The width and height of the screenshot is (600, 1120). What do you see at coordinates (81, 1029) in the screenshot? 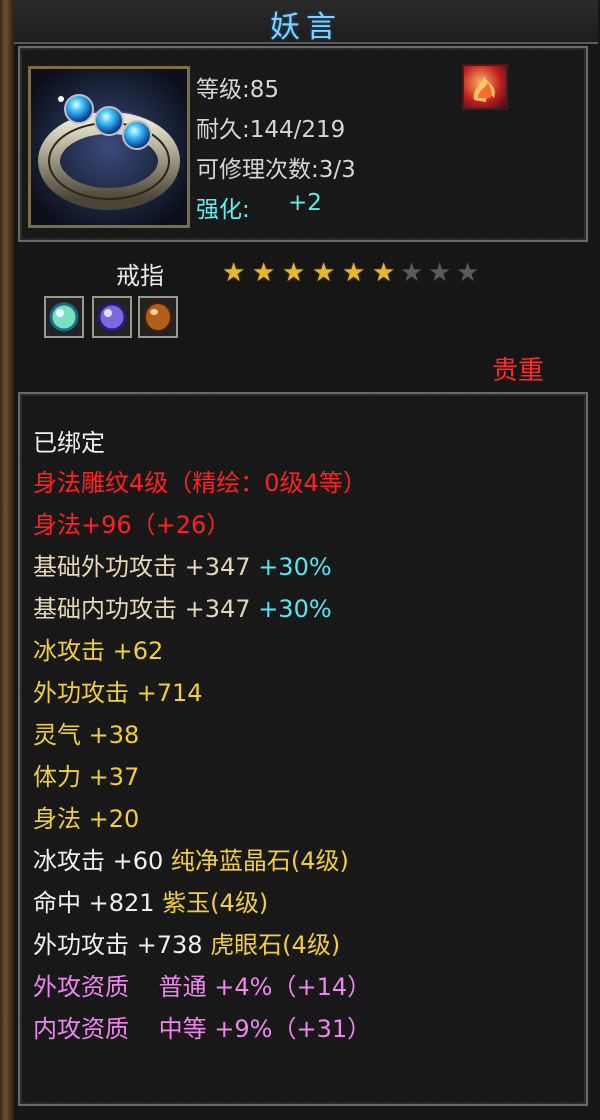
I see `int-aptitude-label: 内攻资质` at bounding box center [81, 1029].